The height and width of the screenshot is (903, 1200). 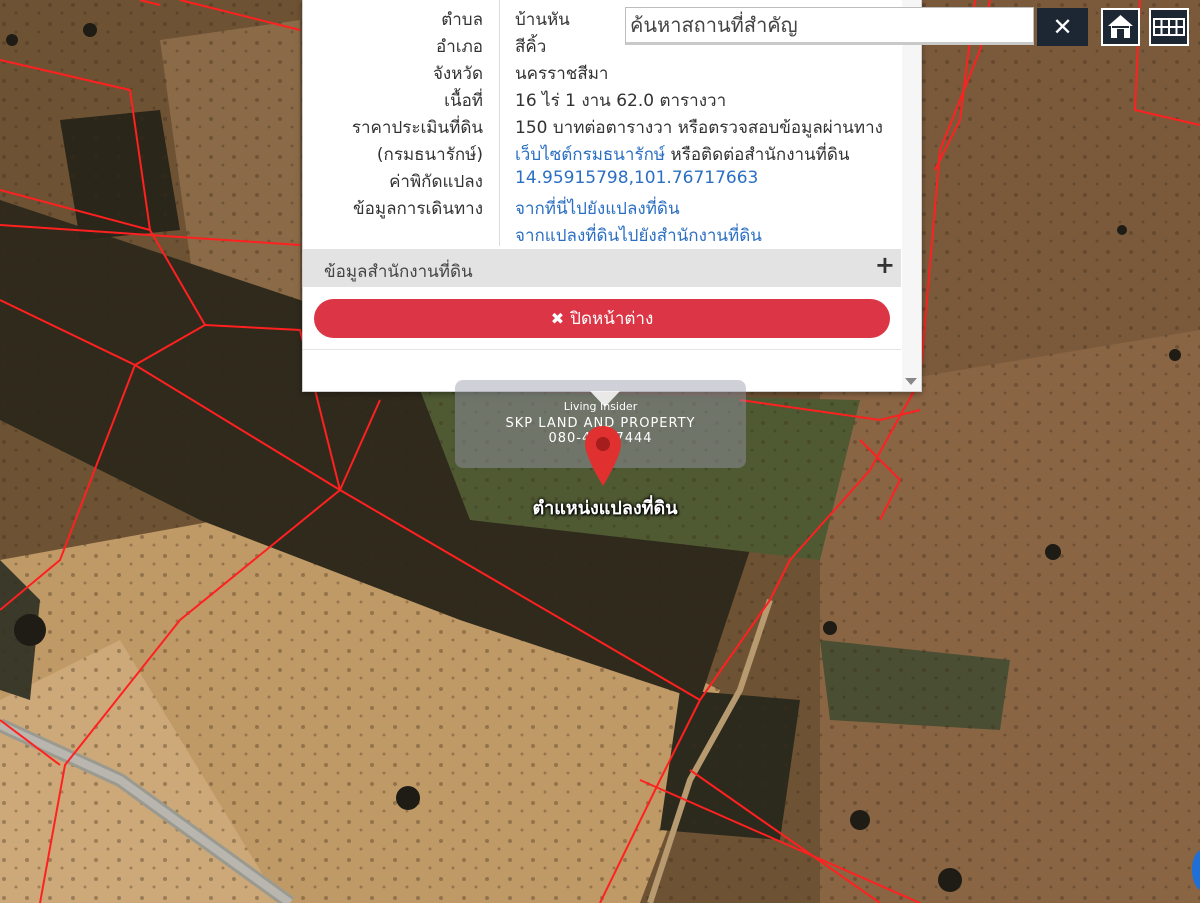 I want to click on close-icon: ✖, so click(x=557, y=318).